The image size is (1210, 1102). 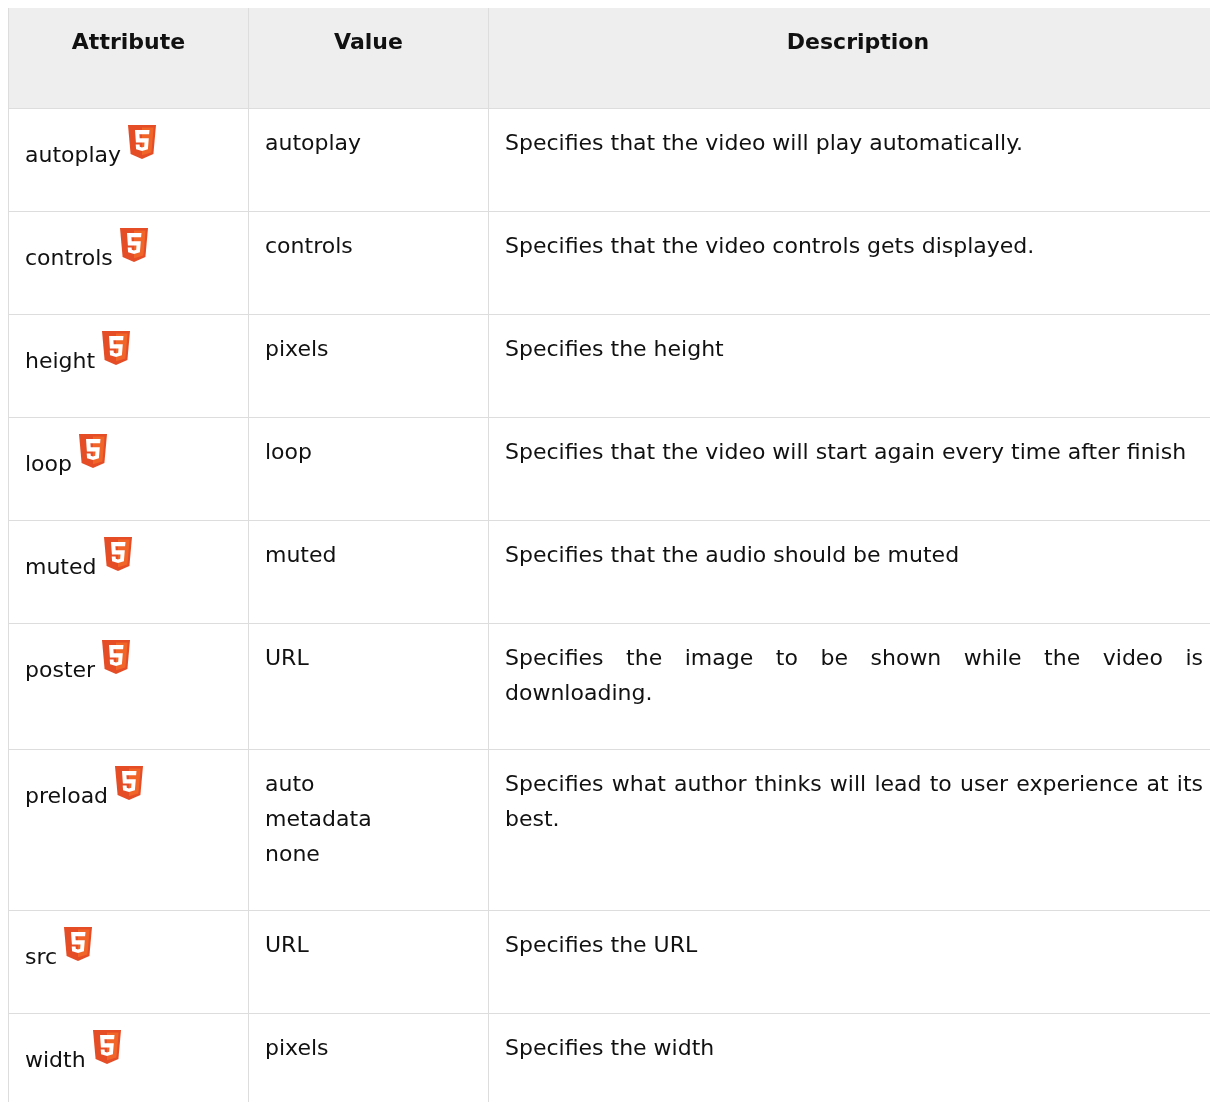 I want to click on description-text: Specifies what author thinks will lead to user experience at its best., so click(x=854, y=801).